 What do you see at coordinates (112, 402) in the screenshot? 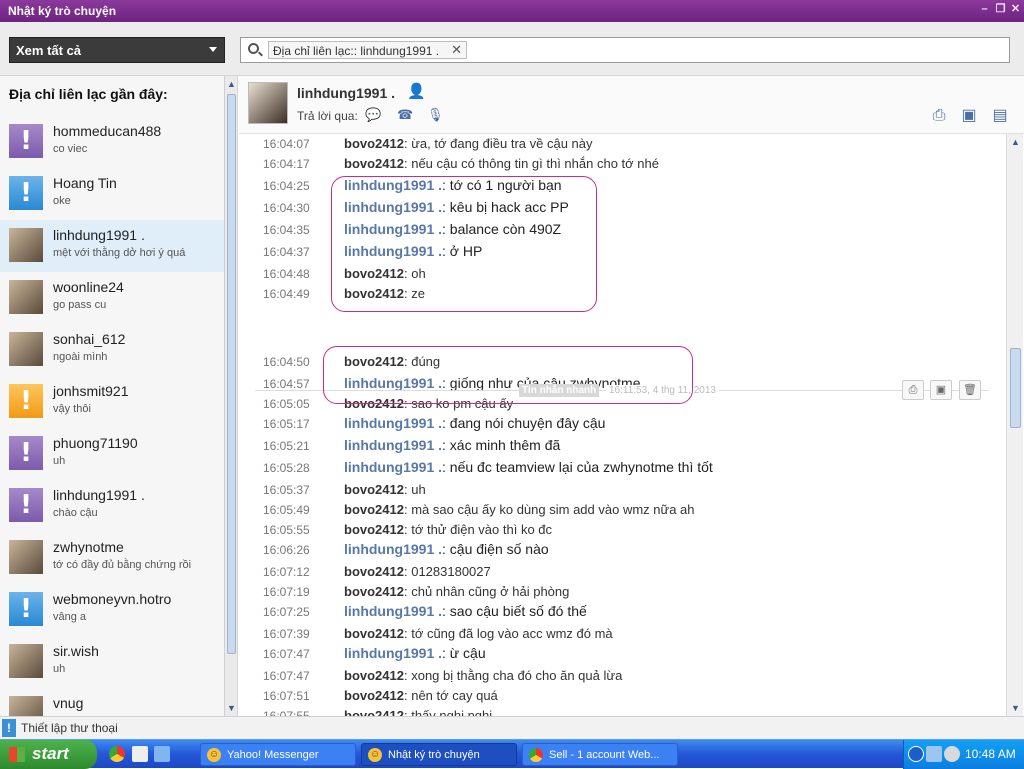
I see `contact-item: ! jonhsmit921 vậy thôi` at bounding box center [112, 402].